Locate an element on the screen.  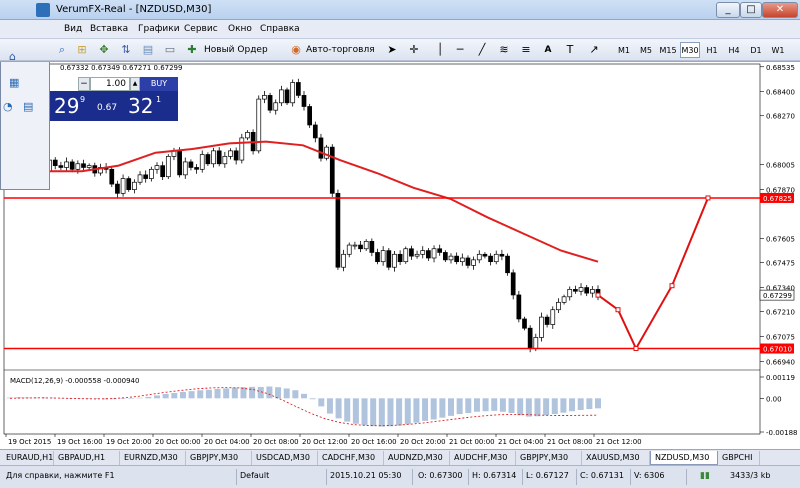
timeframe-w1: W1 is located at coordinates (778, 50).